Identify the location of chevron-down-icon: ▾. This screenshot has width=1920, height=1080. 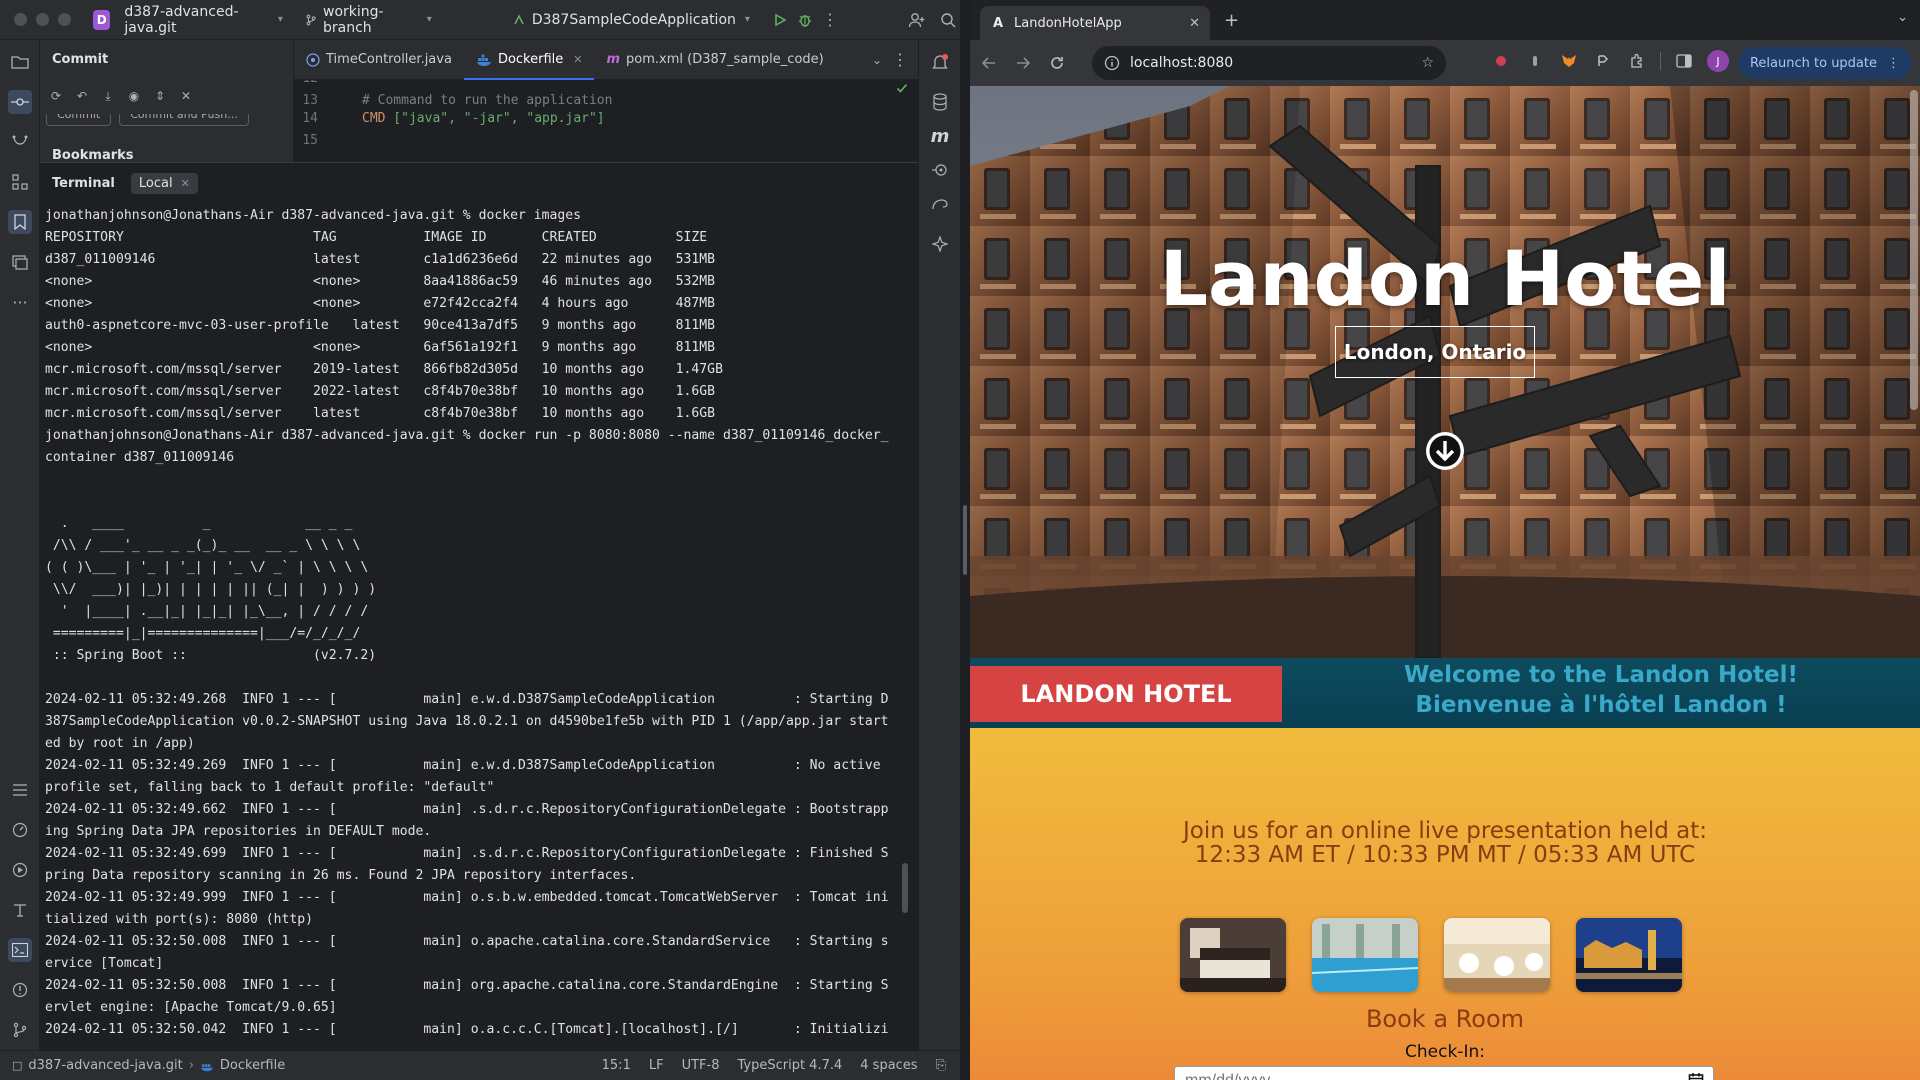
(280, 19).